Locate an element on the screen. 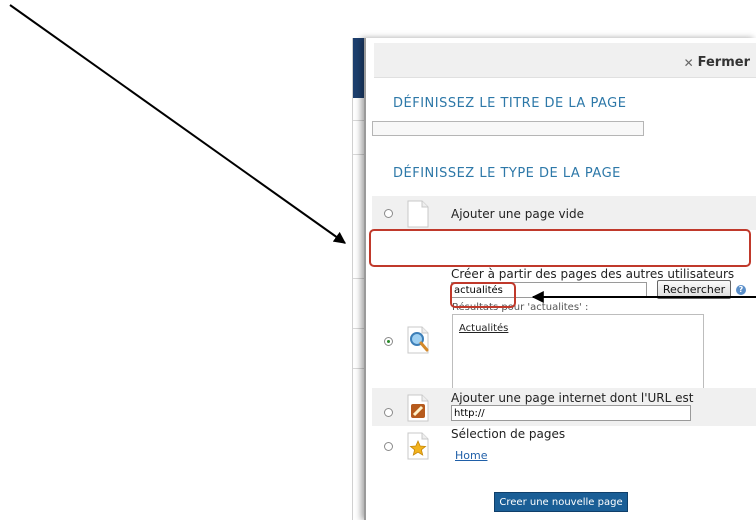  star-page-icon is located at coordinates (418, 446).